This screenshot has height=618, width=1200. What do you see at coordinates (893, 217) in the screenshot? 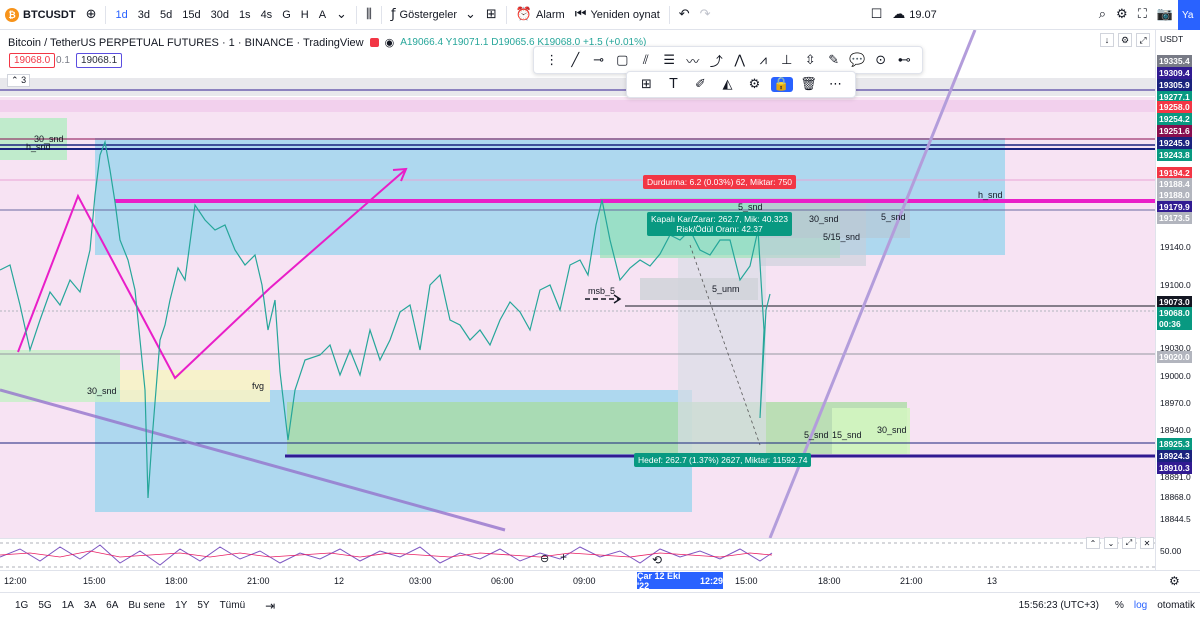
I see `label-5-snd-right: 5_snd` at bounding box center [893, 217].